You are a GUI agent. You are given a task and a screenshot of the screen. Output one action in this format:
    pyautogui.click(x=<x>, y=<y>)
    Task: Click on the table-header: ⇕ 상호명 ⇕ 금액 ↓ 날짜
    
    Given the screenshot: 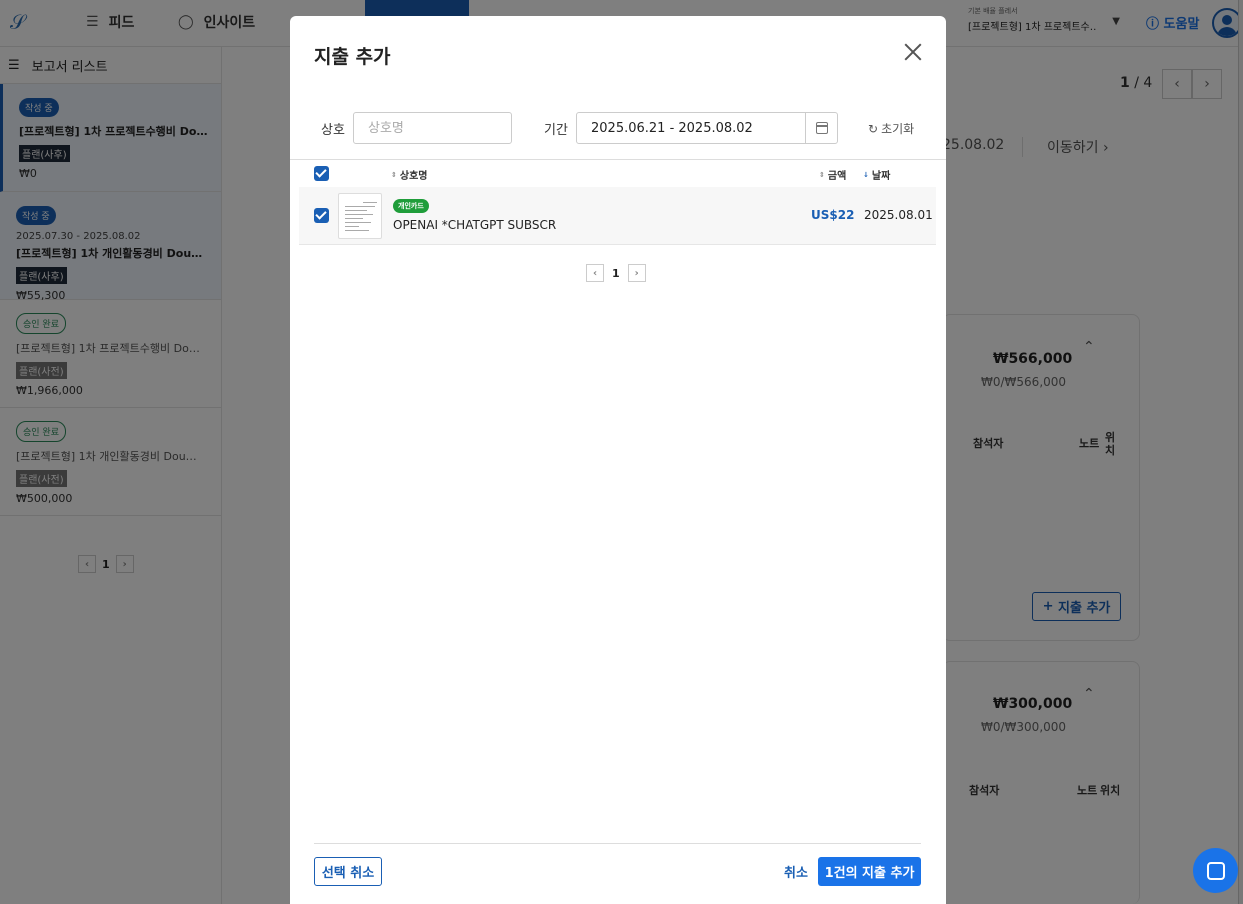 What is the action you would take?
    pyautogui.click(x=618, y=173)
    